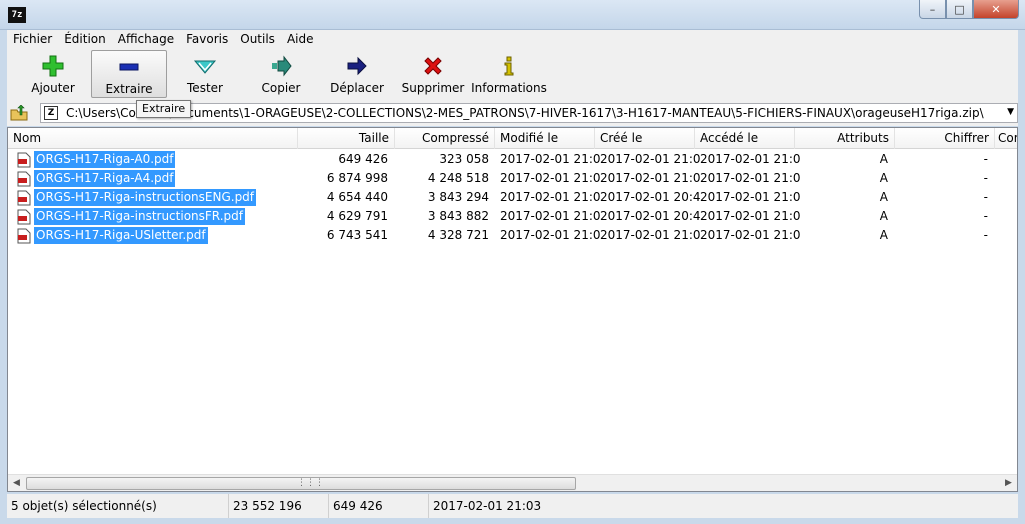 The width and height of the screenshot is (1025, 524). Describe the element at coordinates (1006, 138) in the screenshot. I see `col-comment: Commentaire` at that location.